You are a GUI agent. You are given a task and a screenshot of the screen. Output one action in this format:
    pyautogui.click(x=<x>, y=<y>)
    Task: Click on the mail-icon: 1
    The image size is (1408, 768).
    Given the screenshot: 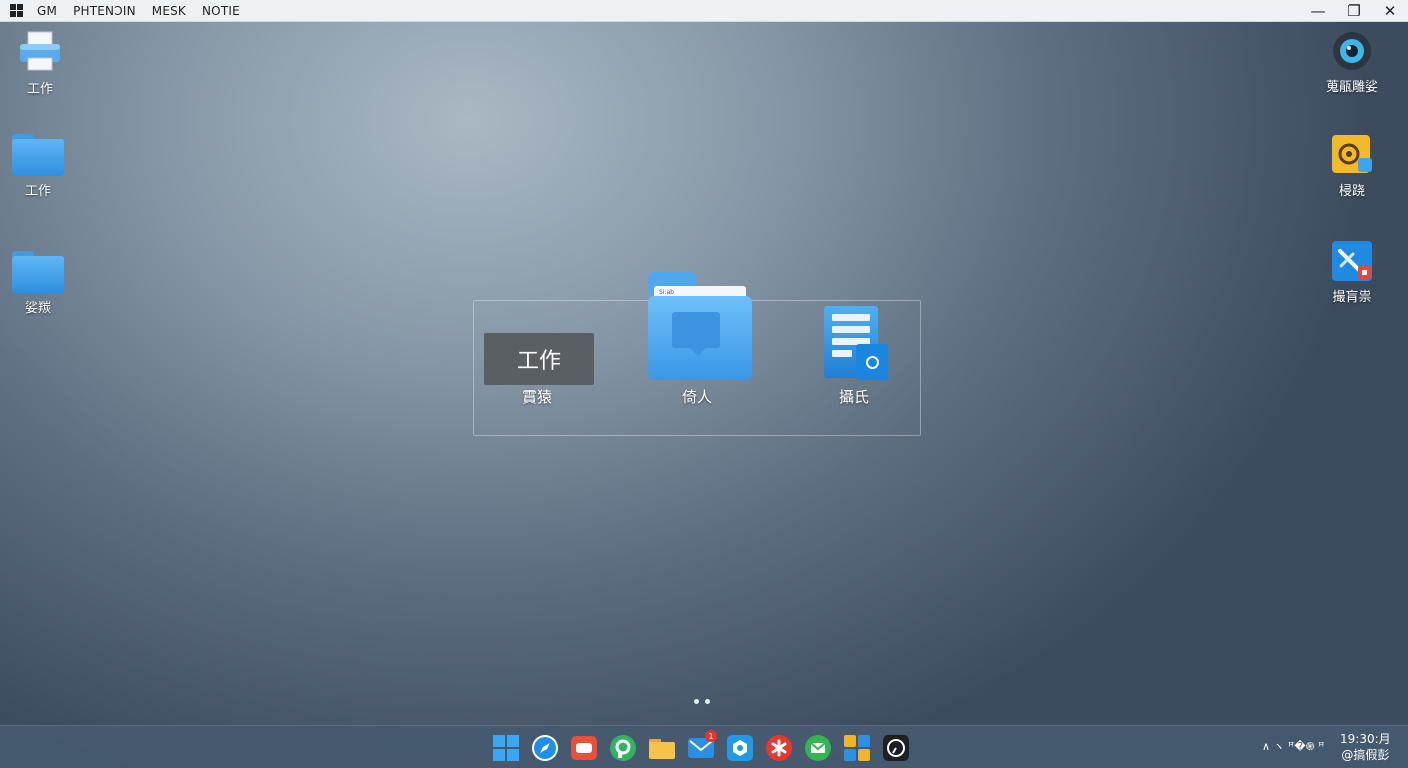 What is the action you would take?
    pyautogui.click(x=701, y=746)
    